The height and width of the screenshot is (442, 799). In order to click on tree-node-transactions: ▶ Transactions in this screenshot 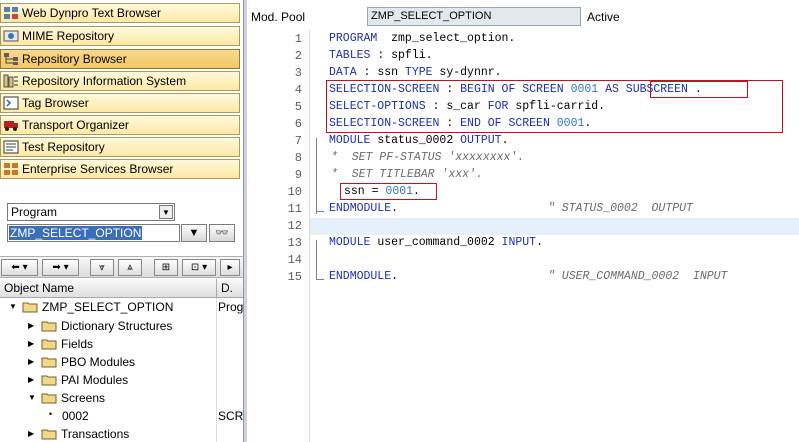, I will do `click(121, 433)`.